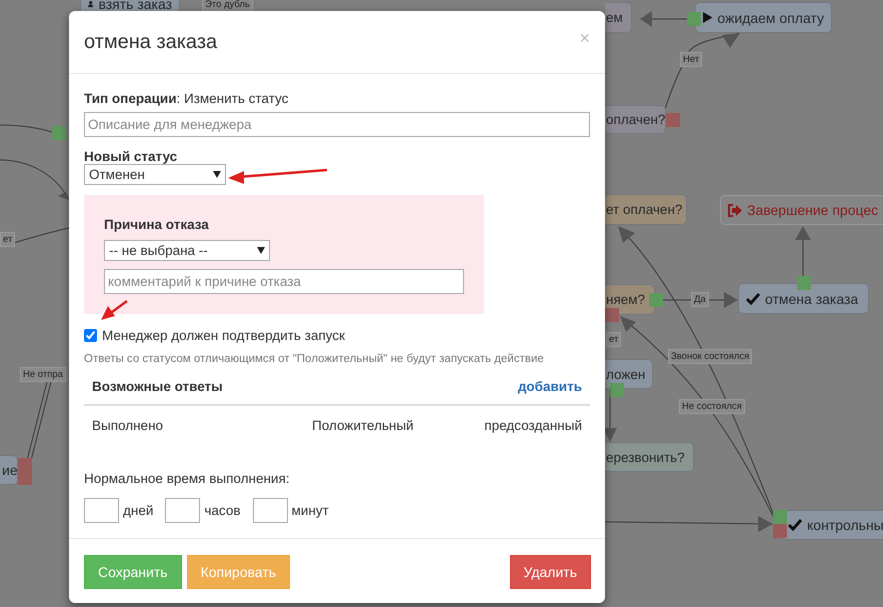  Describe the element at coordinates (710, 356) in the screenshot. I see `edge-label: Звонок состоялся` at that location.